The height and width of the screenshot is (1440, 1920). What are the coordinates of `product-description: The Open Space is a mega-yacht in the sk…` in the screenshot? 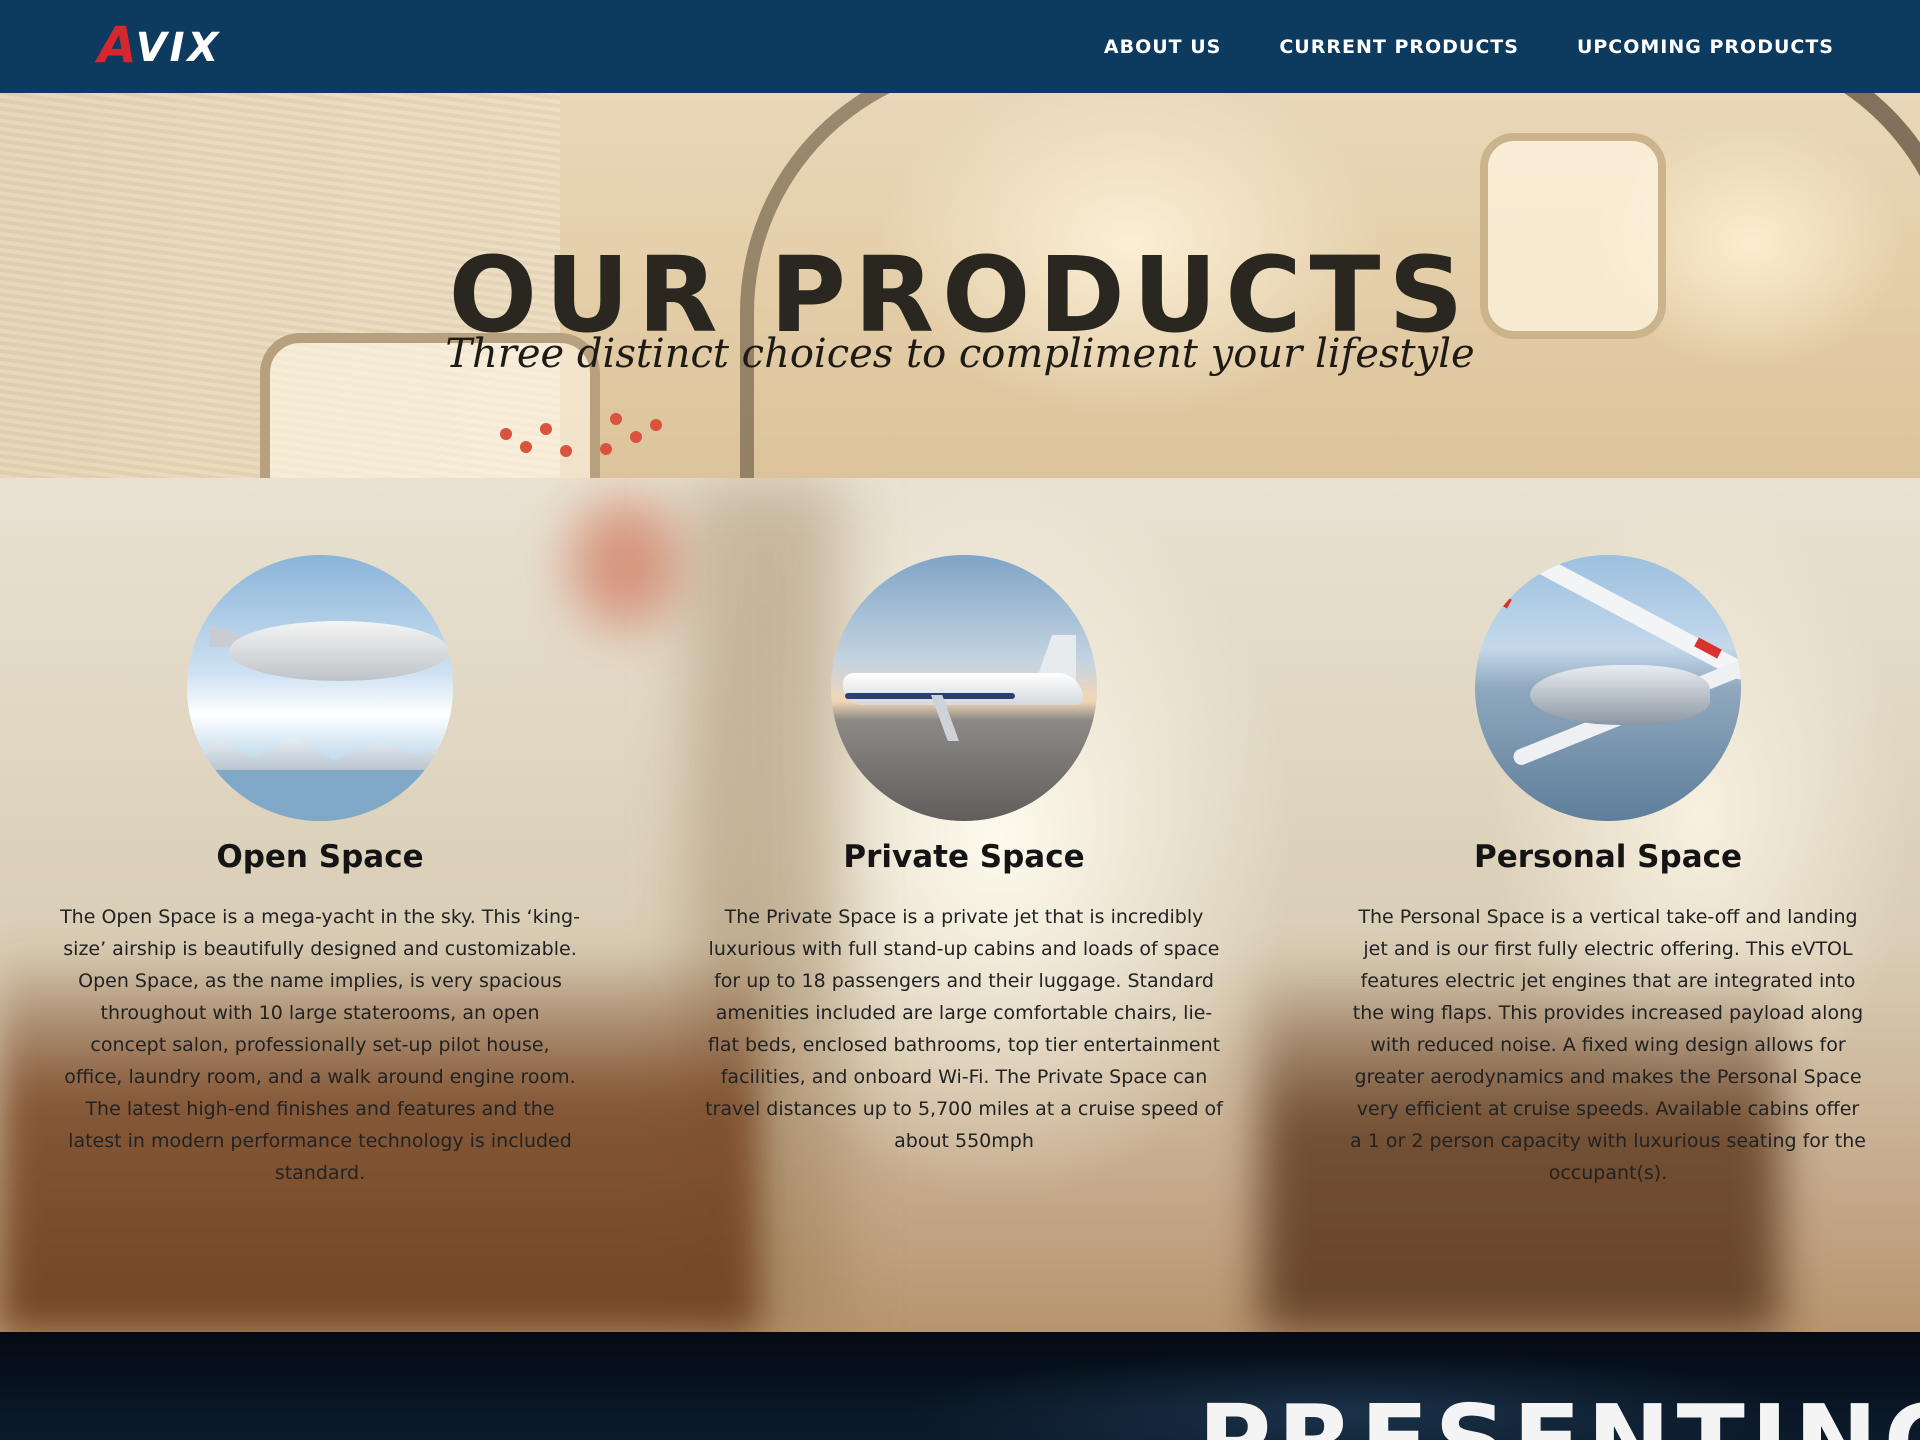 It's located at (320, 1044).